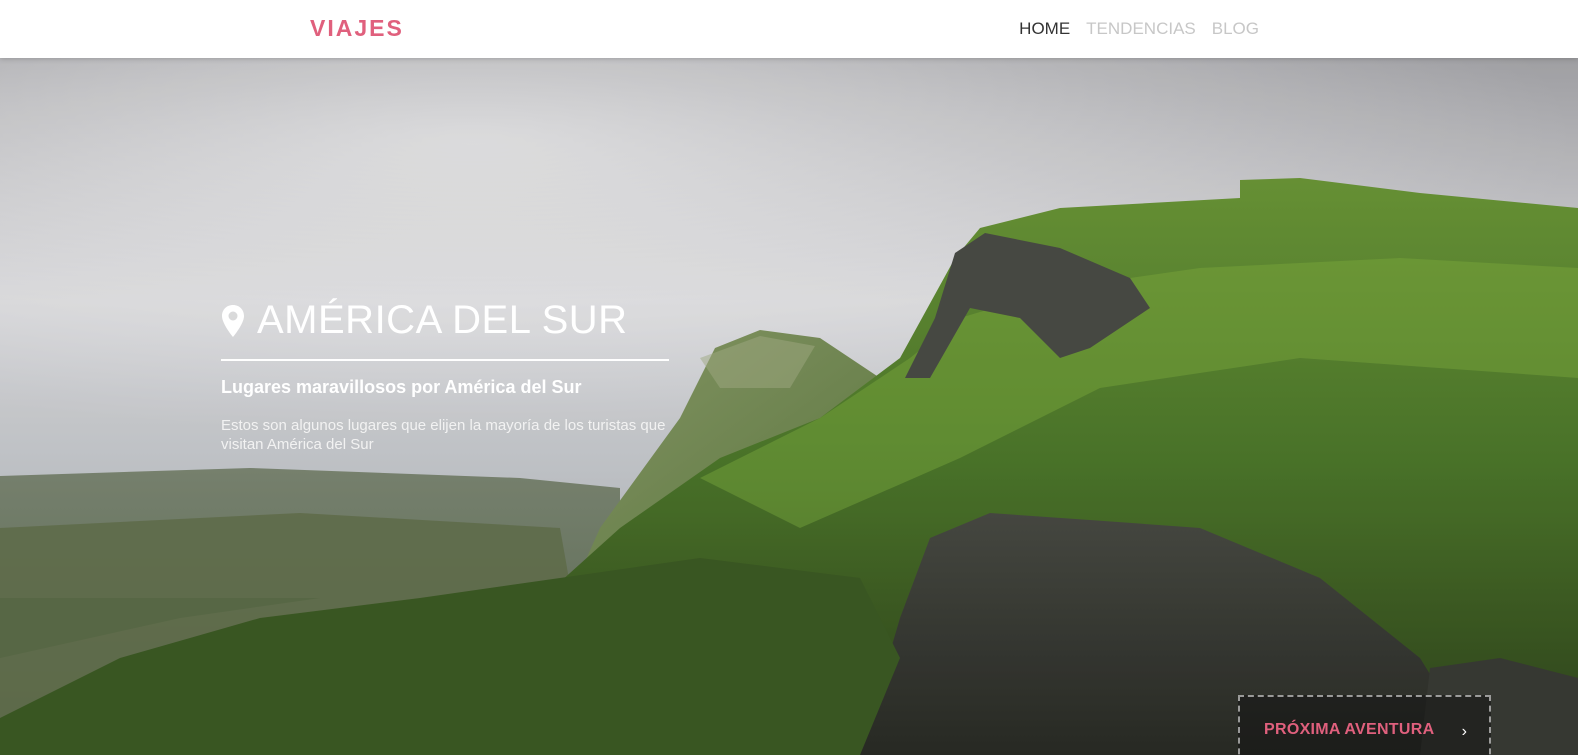  Describe the element at coordinates (401, 387) in the screenshot. I see `hero-subtitle: Lugares maravillosos por América del Sur` at that location.